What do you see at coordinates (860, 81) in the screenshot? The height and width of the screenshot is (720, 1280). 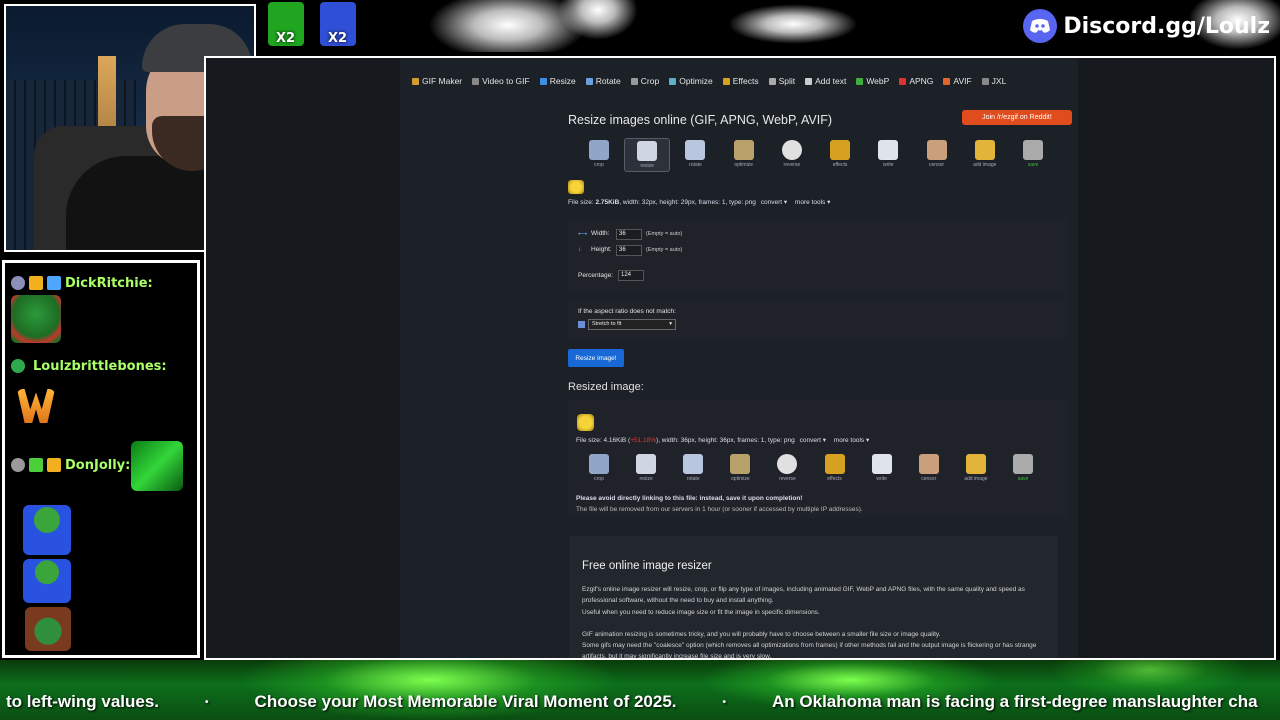 I see `webp-icon` at bounding box center [860, 81].